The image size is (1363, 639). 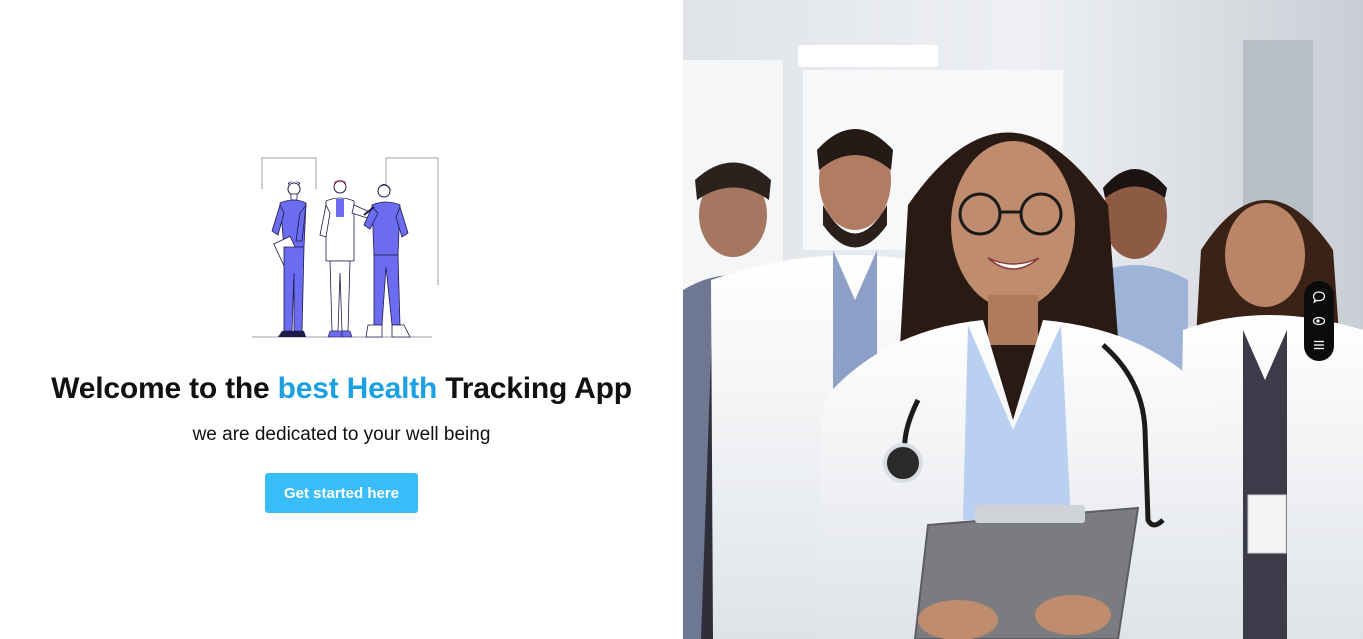 I want to click on medical-team-illustration, so click(x=345, y=247).